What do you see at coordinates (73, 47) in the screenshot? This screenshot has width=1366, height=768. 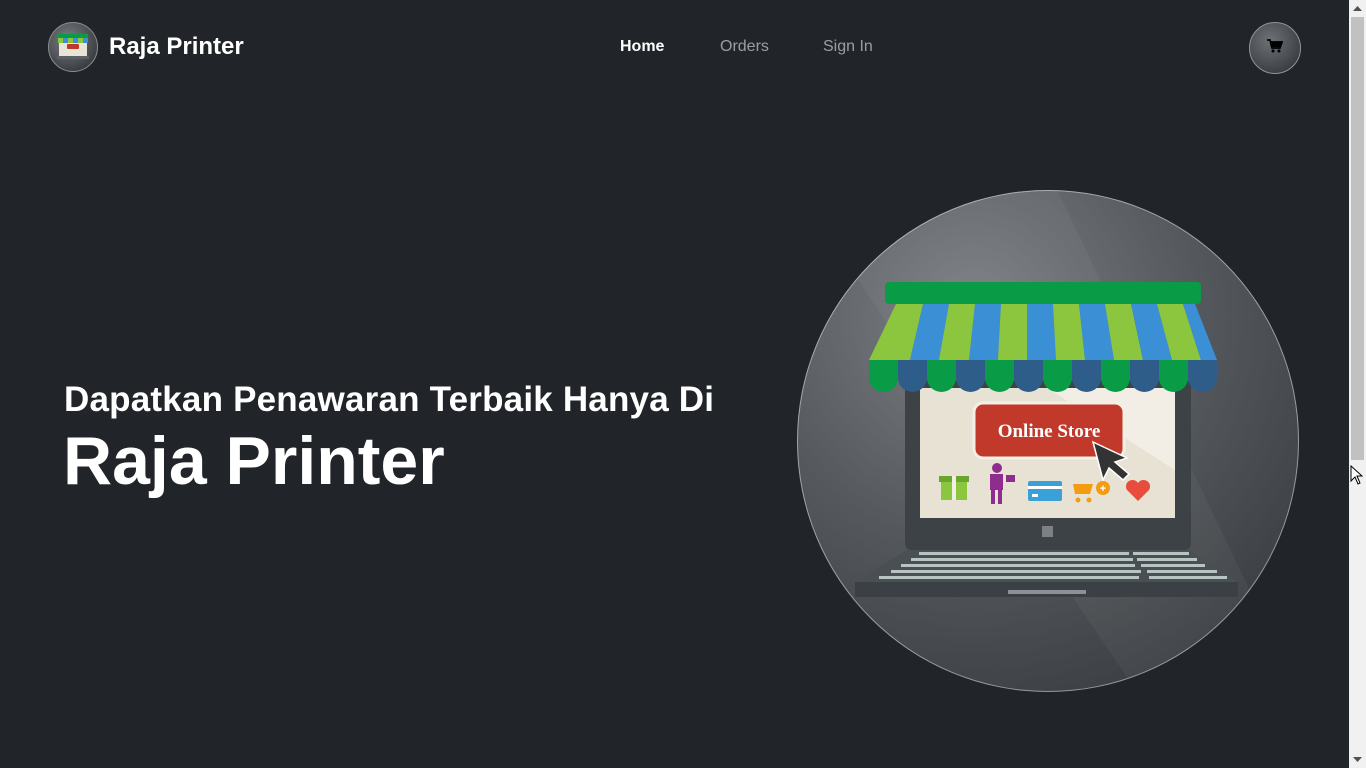 I see `storefront-icon` at bounding box center [73, 47].